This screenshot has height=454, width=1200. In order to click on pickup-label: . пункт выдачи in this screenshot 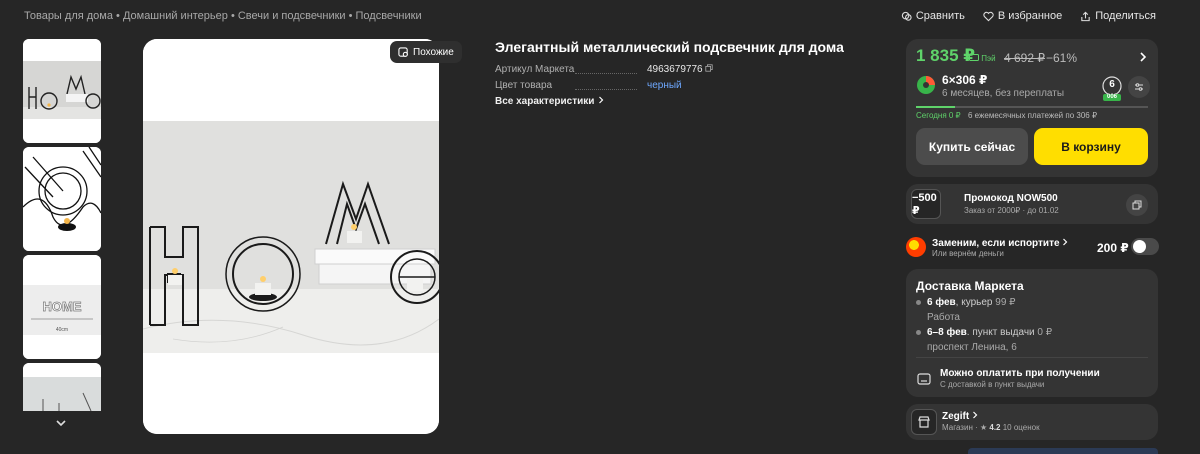, I will do `click(1000, 332)`.